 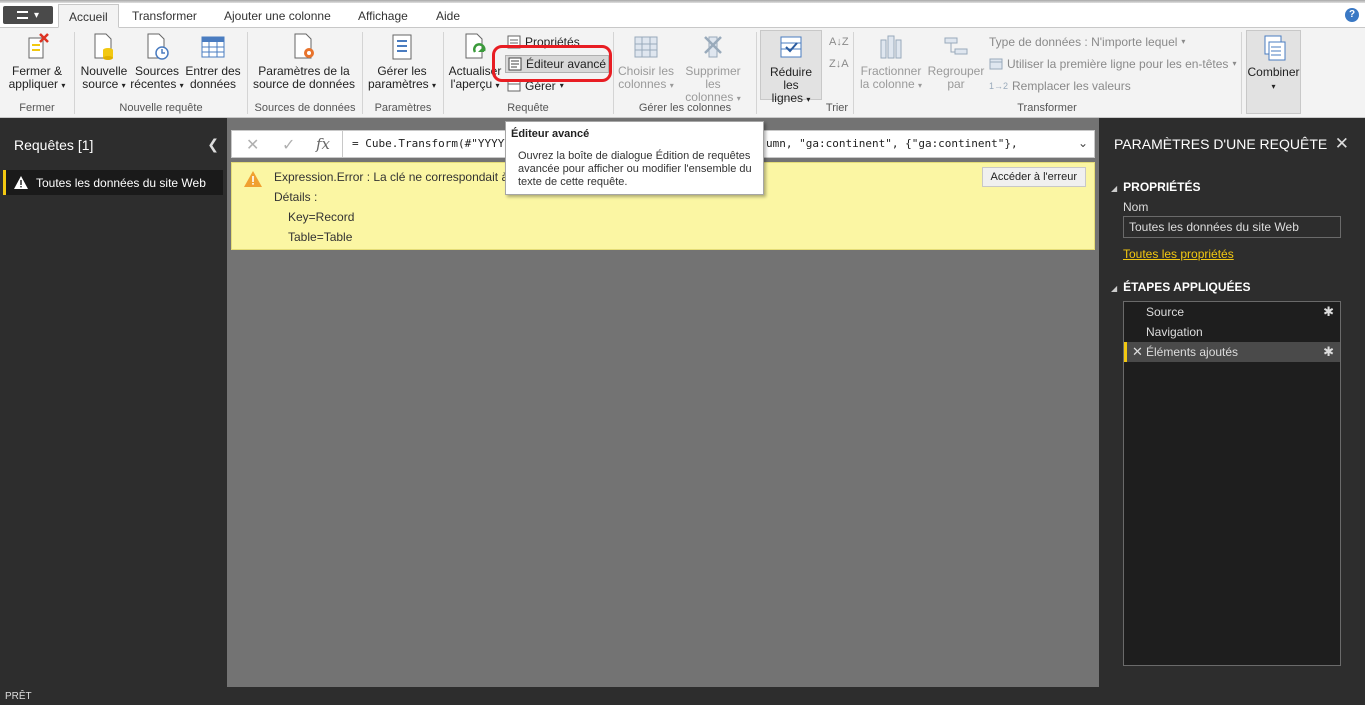 I want to click on group-label-trier: Trier, so click(x=837, y=108).